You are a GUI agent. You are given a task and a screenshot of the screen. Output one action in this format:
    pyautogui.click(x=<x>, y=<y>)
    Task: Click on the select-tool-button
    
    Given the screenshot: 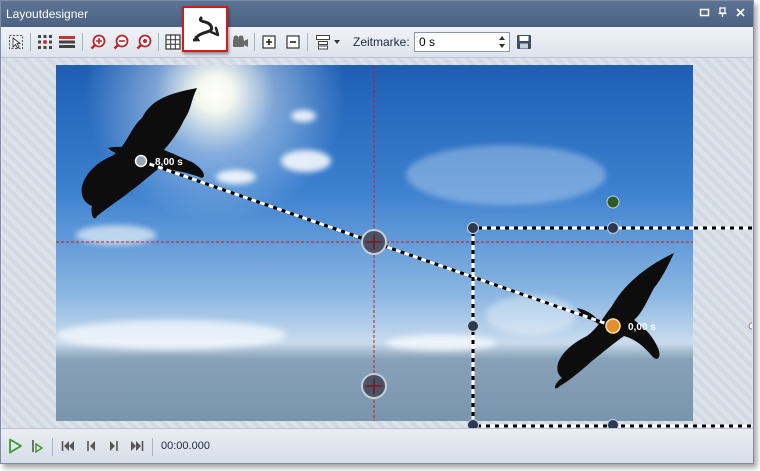 What is the action you would take?
    pyautogui.click(x=16, y=42)
    